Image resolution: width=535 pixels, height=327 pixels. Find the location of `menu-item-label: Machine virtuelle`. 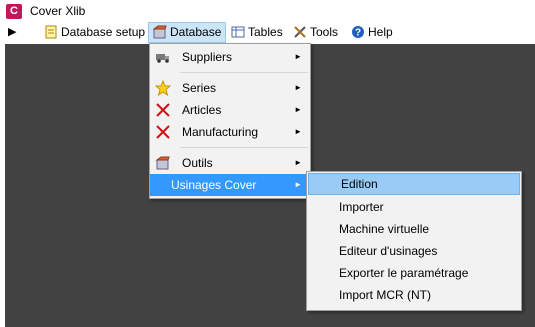

menu-item-label: Machine virtuelle is located at coordinates (384, 229).